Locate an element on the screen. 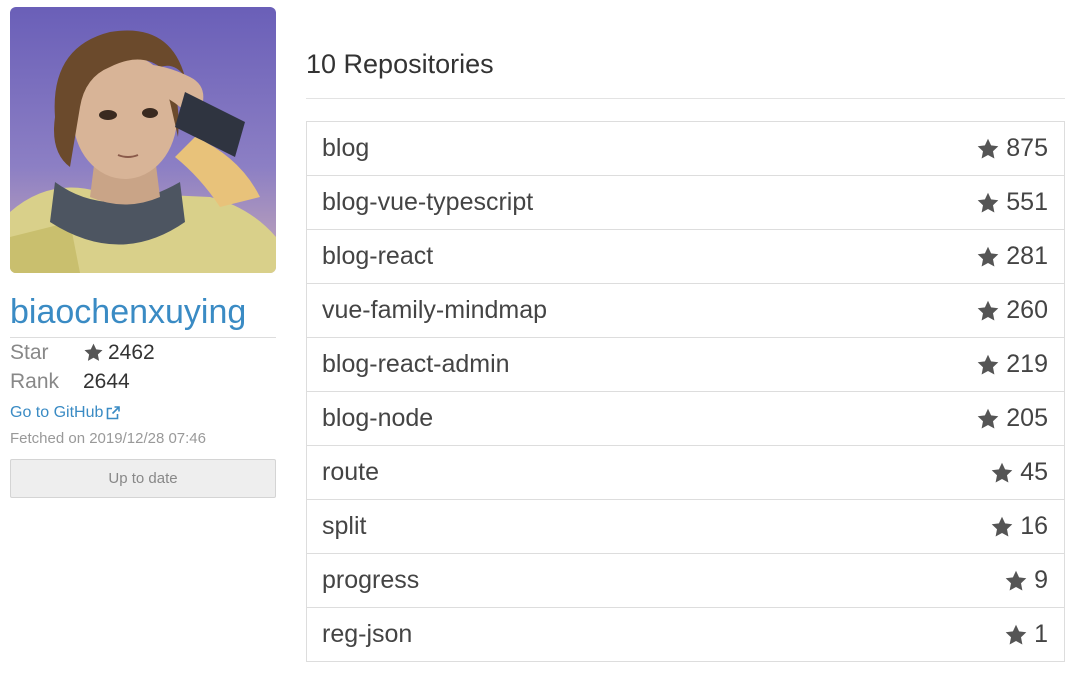 The width and height of the screenshot is (1080, 685). repo-star-count: 260 is located at coordinates (1027, 310).